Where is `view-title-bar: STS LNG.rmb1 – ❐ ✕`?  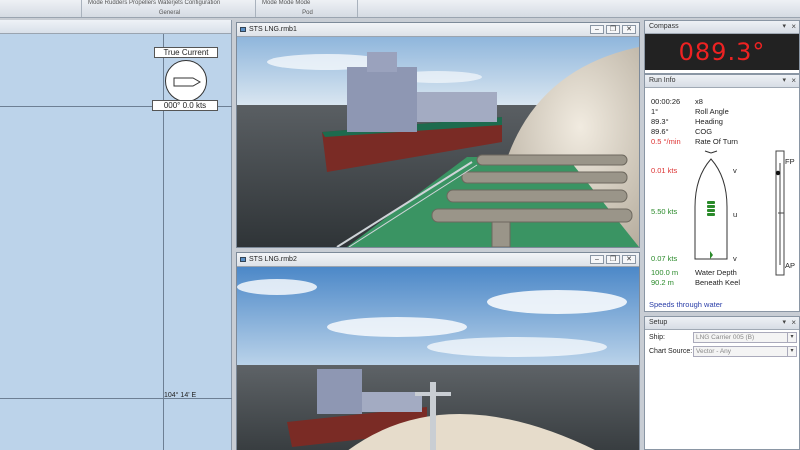
view-title-bar: STS LNG.rmb1 – ❐ ✕ is located at coordinates (438, 30).